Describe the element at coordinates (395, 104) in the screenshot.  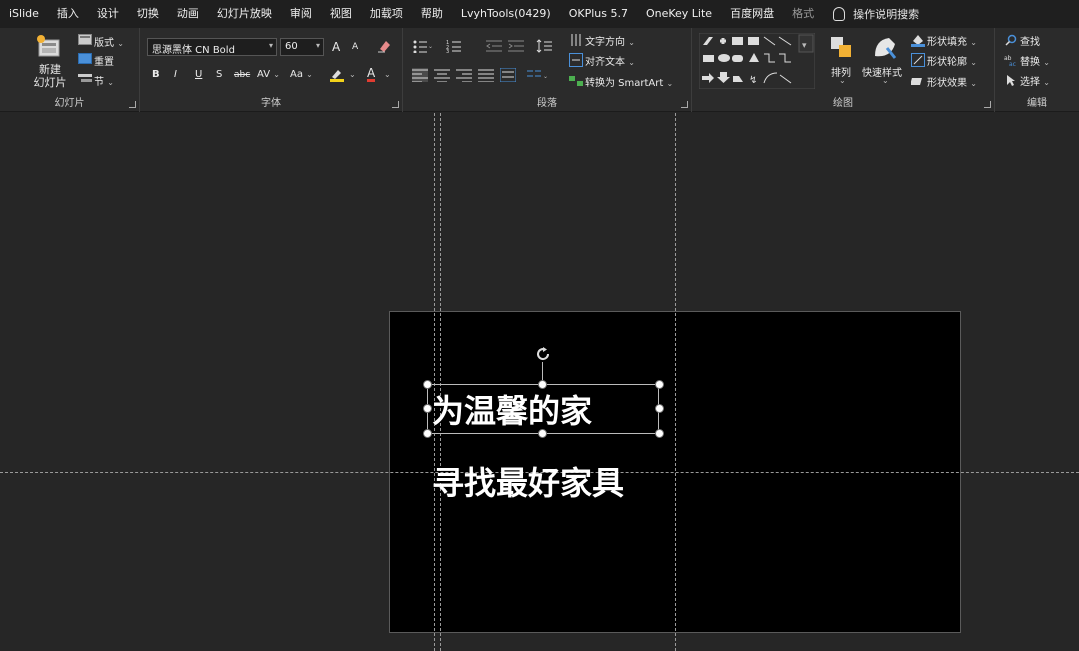
I see `font-dialog-launcher` at that location.